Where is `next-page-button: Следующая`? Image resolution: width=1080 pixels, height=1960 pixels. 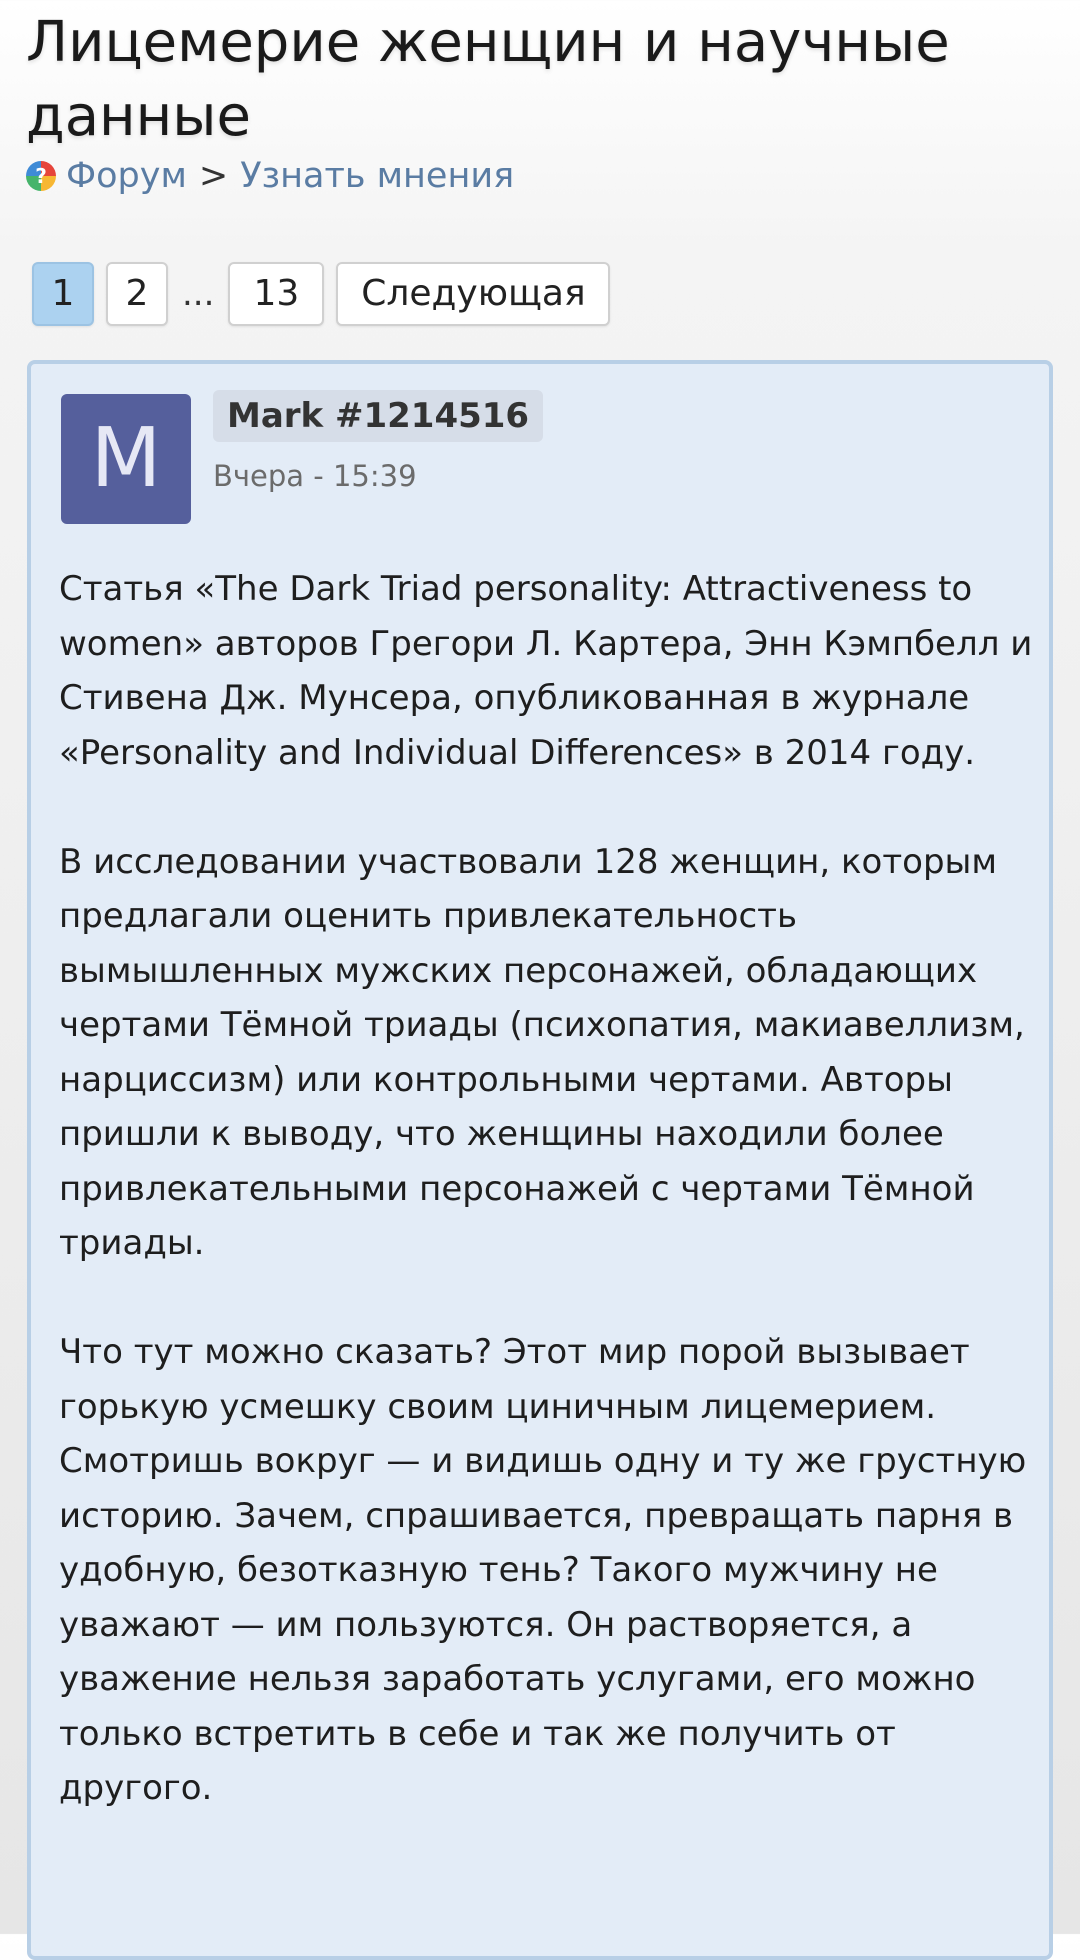
next-page-button: Следующая is located at coordinates (473, 294).